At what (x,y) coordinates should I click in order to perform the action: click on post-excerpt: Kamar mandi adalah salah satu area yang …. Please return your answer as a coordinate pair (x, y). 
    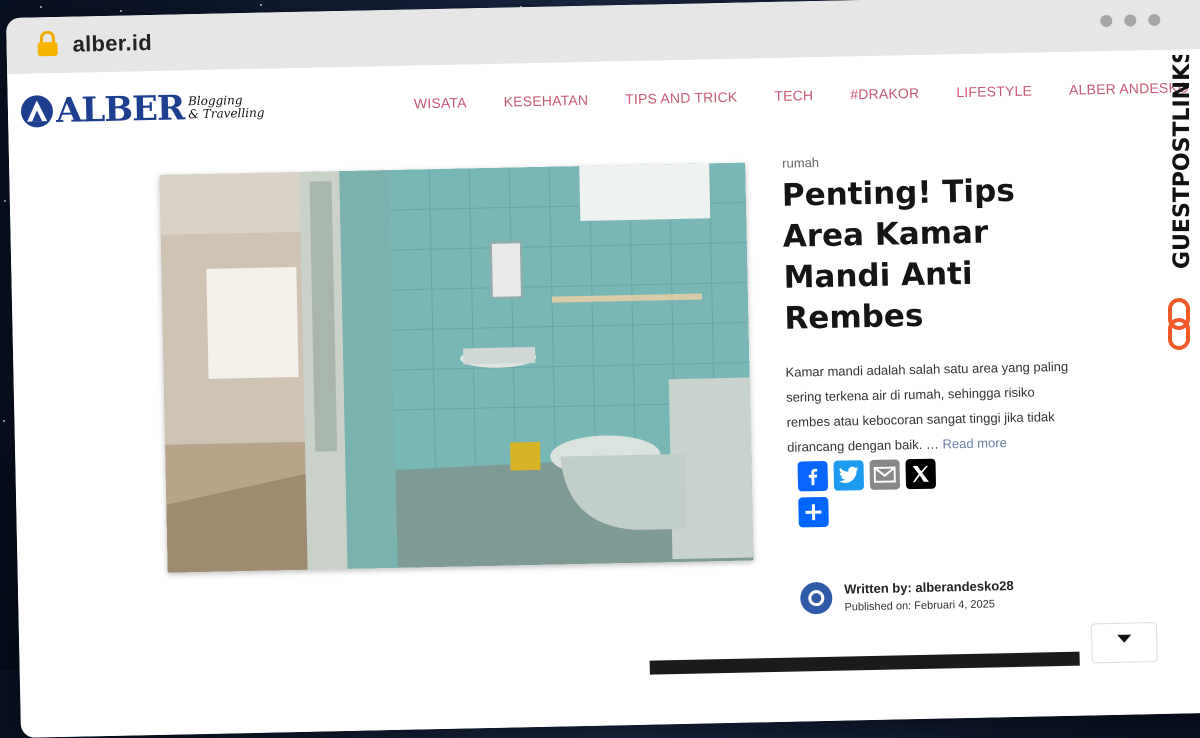
    Looking at the image, I should click on (931, 407).